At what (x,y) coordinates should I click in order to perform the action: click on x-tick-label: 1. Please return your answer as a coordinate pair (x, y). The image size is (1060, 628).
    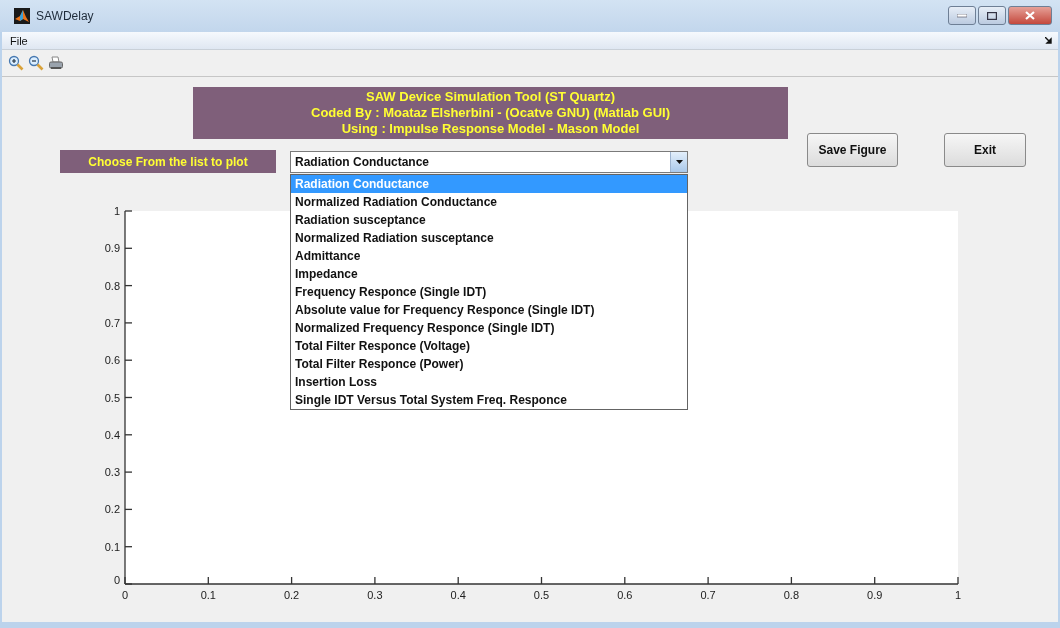
    Looking at the image, I should click on (958, 595).